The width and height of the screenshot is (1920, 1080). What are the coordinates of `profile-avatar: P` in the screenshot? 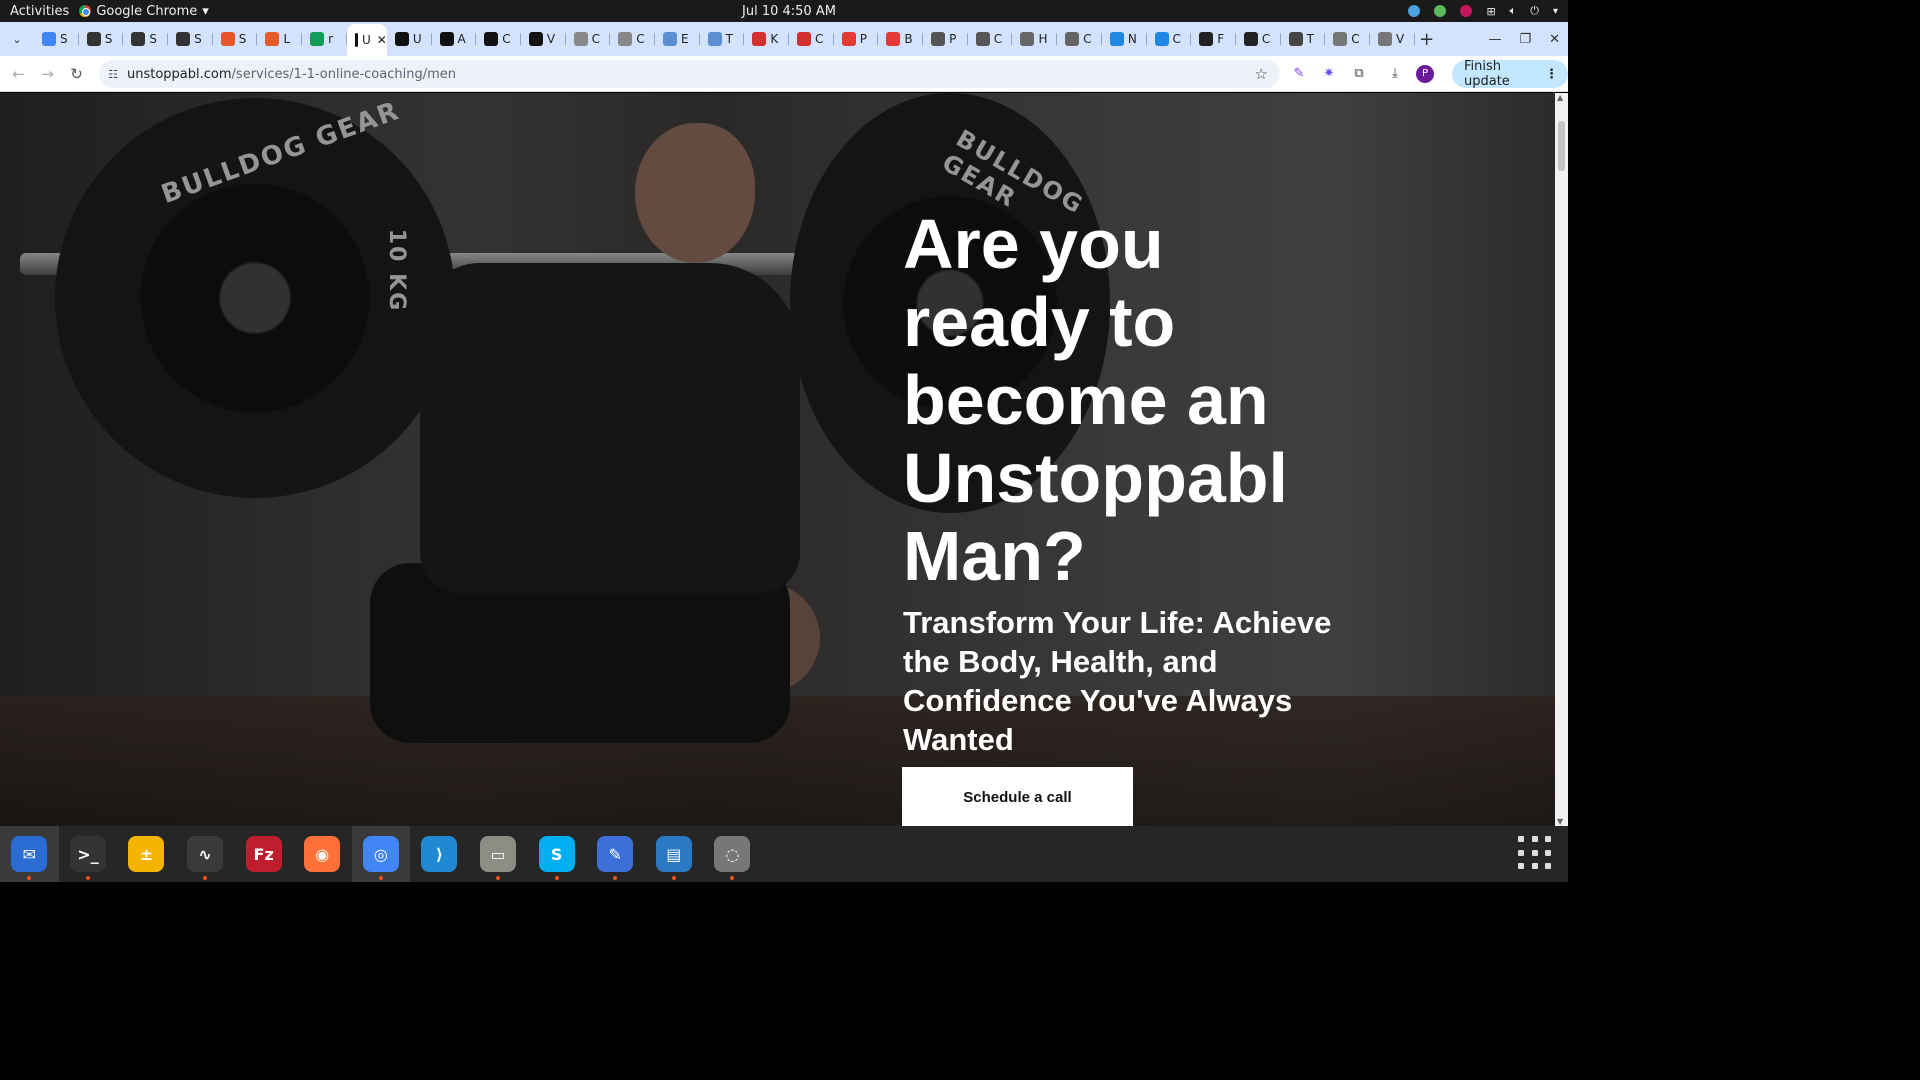 It's located at (1425, 73).